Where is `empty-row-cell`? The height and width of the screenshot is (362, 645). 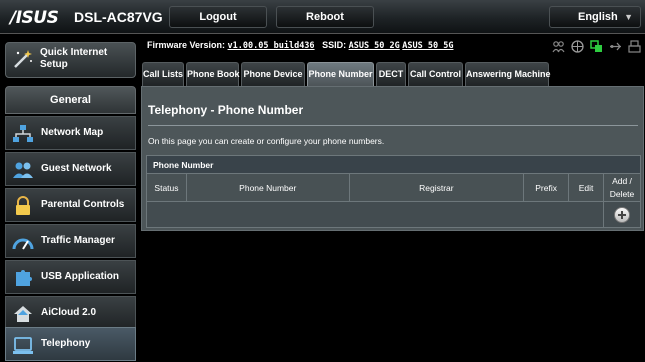
empty-row-cell is located at coordinates (375, 214).